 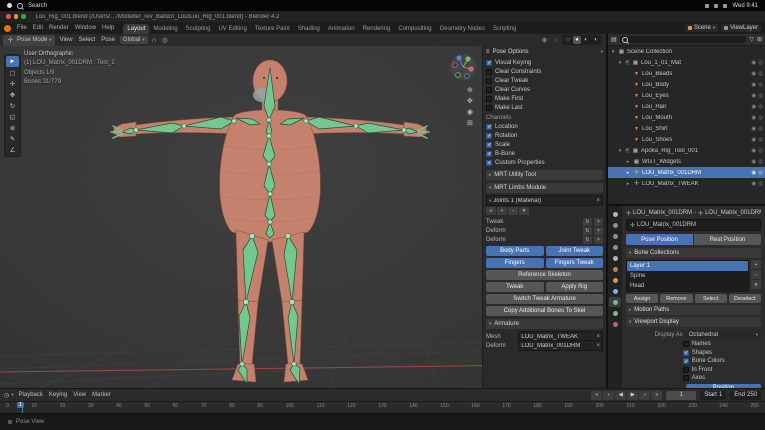 I want to click on workspace-tab: Compositing, so click(x=414, y=29).